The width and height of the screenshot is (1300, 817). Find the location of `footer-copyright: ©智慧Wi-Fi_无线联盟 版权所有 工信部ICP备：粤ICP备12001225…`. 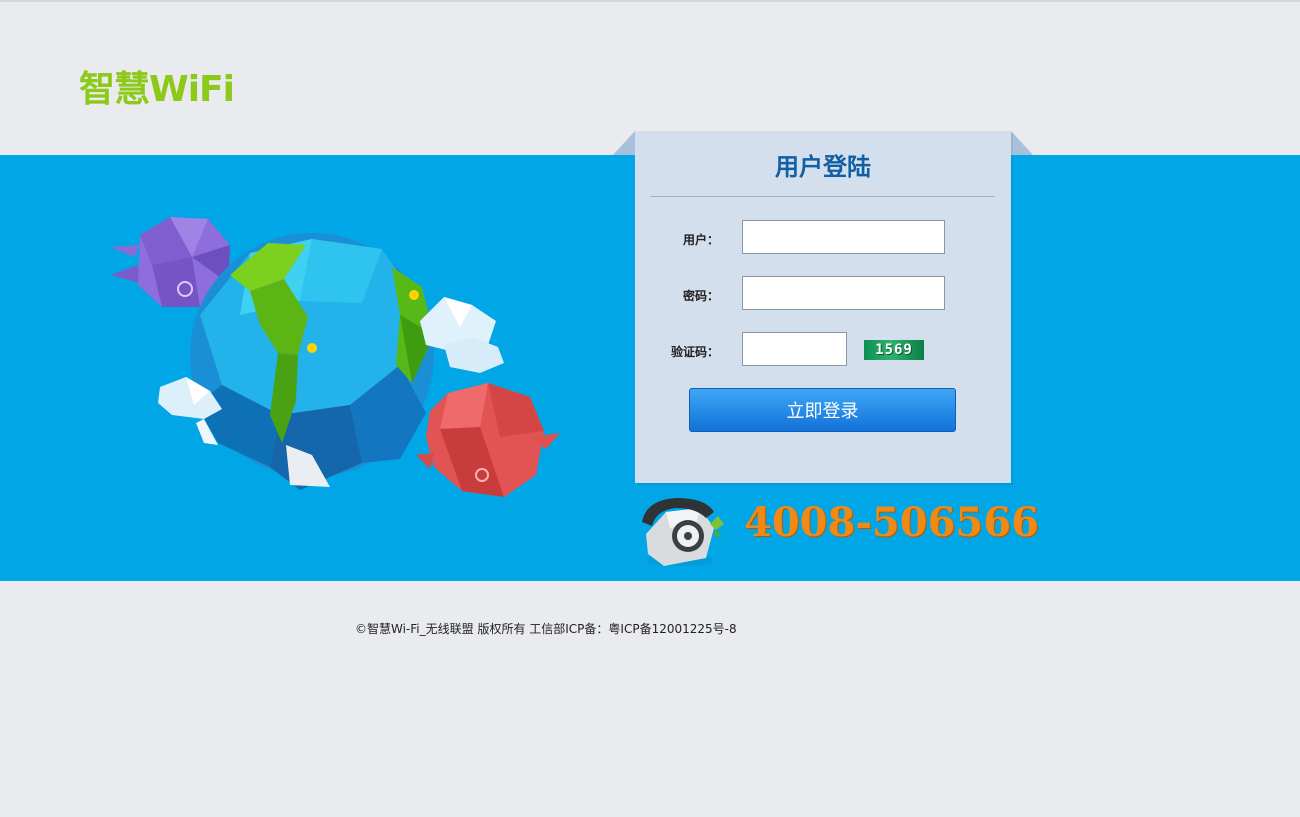

footer-copyright: ©智慧Wi-Fi_无线联盟 版权所有 工信部ICP备：粤ICP备12001225… is located at coordinates (546, 629).